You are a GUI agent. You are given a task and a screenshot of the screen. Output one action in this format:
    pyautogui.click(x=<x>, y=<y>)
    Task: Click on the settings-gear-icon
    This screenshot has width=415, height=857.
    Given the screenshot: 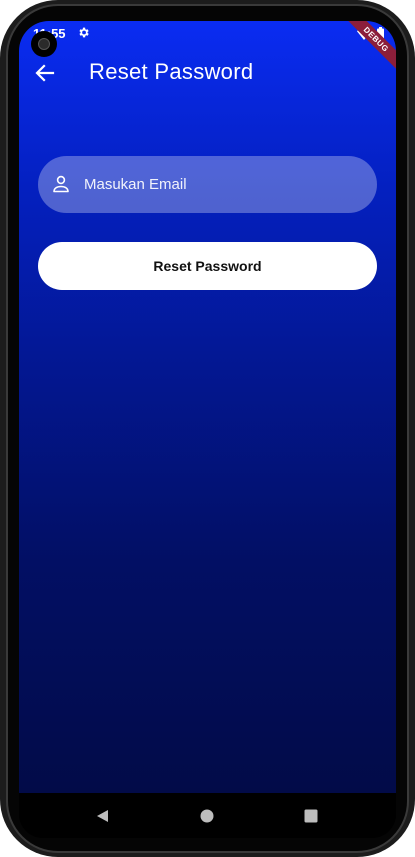 What is the action you would take?
    pyautogui.click(x=84, y=32)
    